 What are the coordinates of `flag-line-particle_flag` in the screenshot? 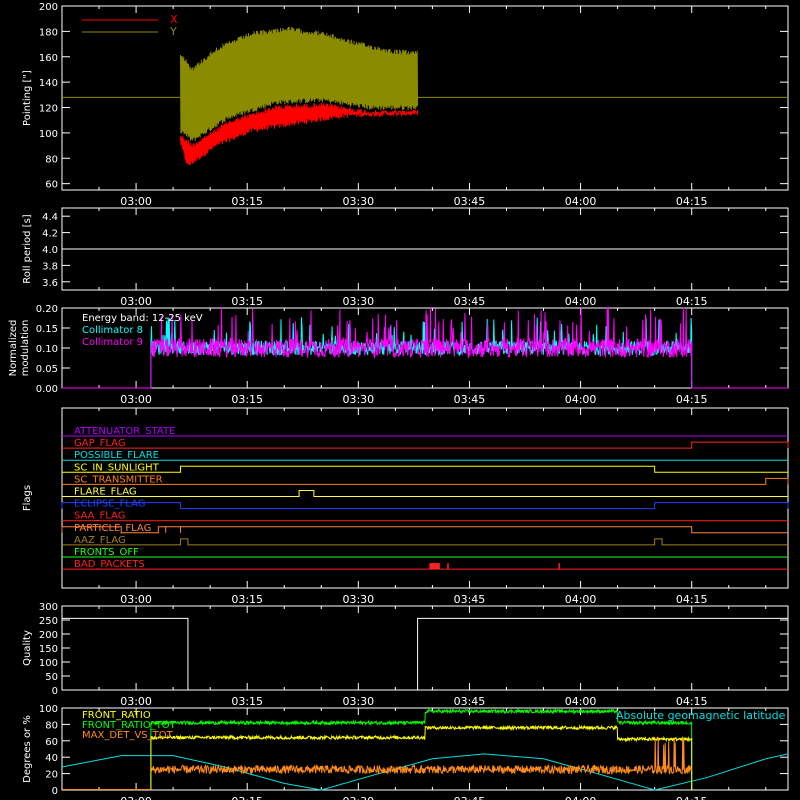 It's located at (424, 530).